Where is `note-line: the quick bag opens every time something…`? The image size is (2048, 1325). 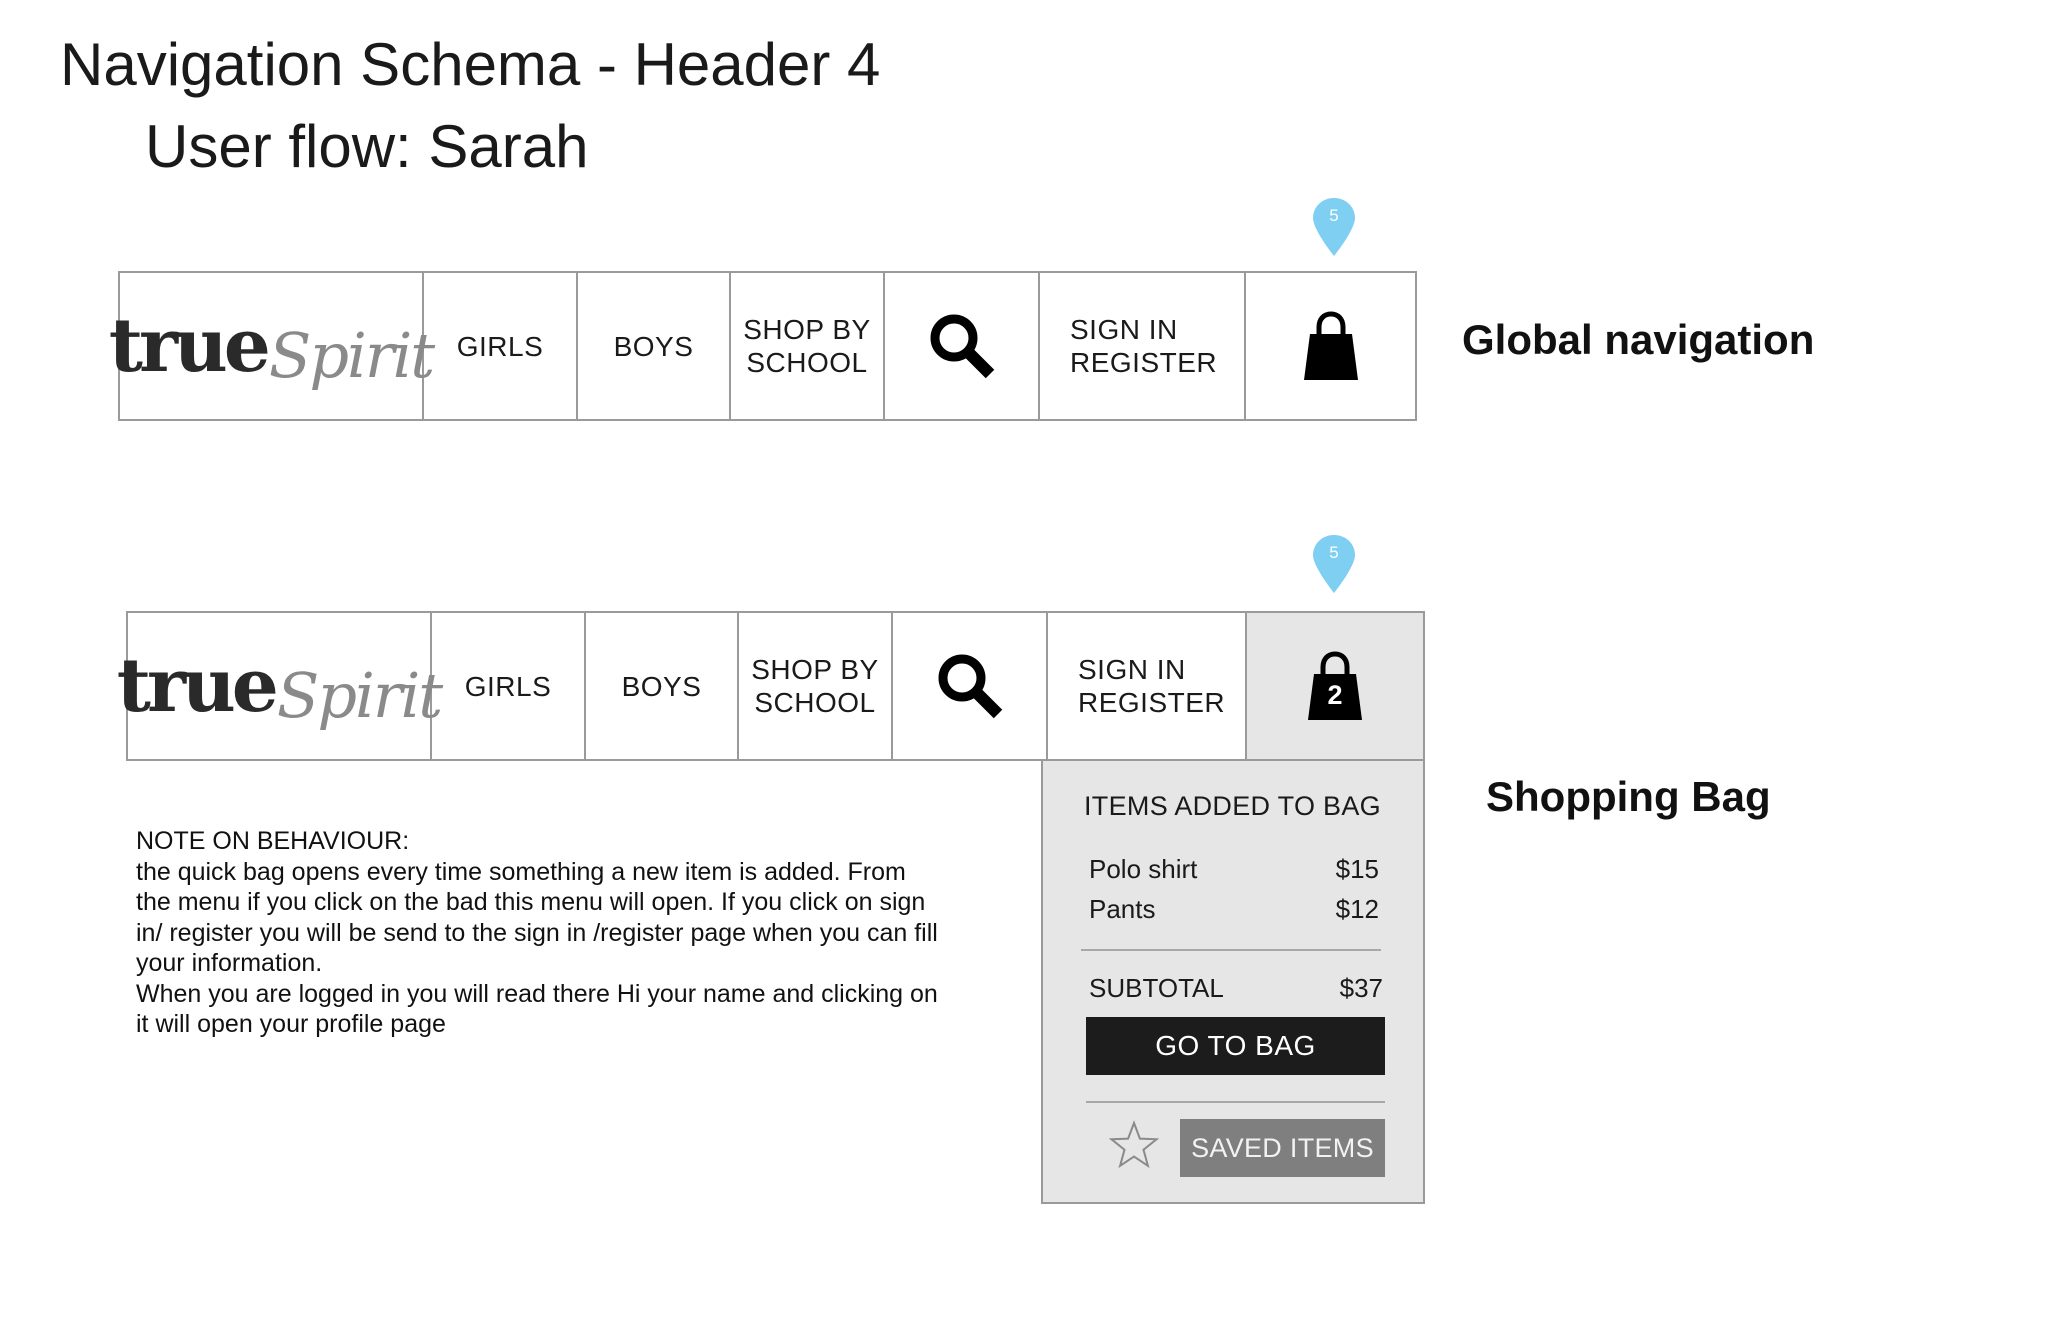
note-line: the quick bag opens every time something… is located at coordinates (521, 871).